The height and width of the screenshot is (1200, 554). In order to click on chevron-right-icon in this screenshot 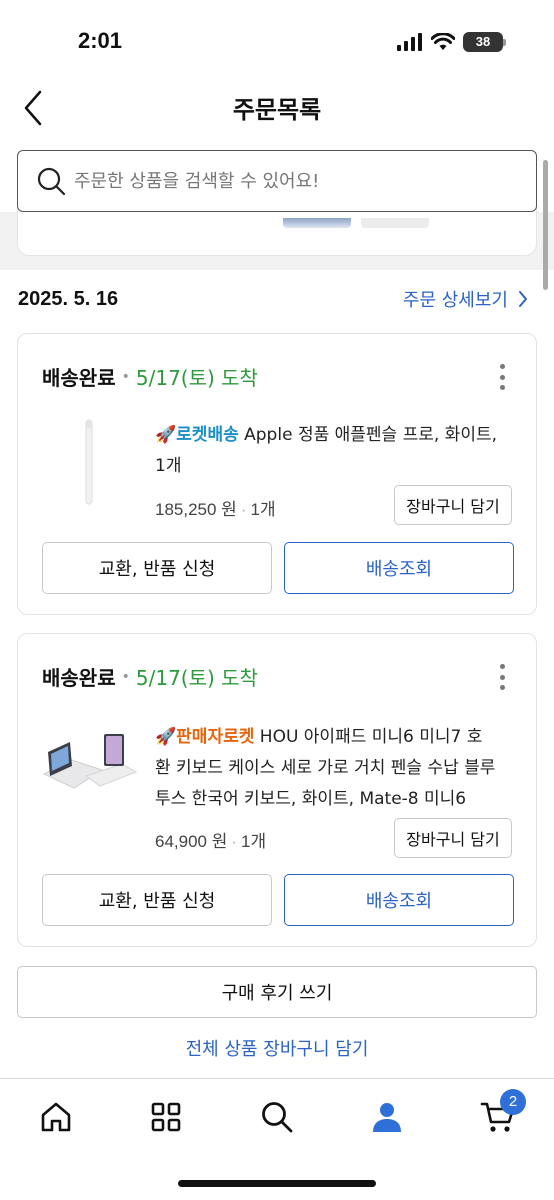, I will do `click(523, 299)`.